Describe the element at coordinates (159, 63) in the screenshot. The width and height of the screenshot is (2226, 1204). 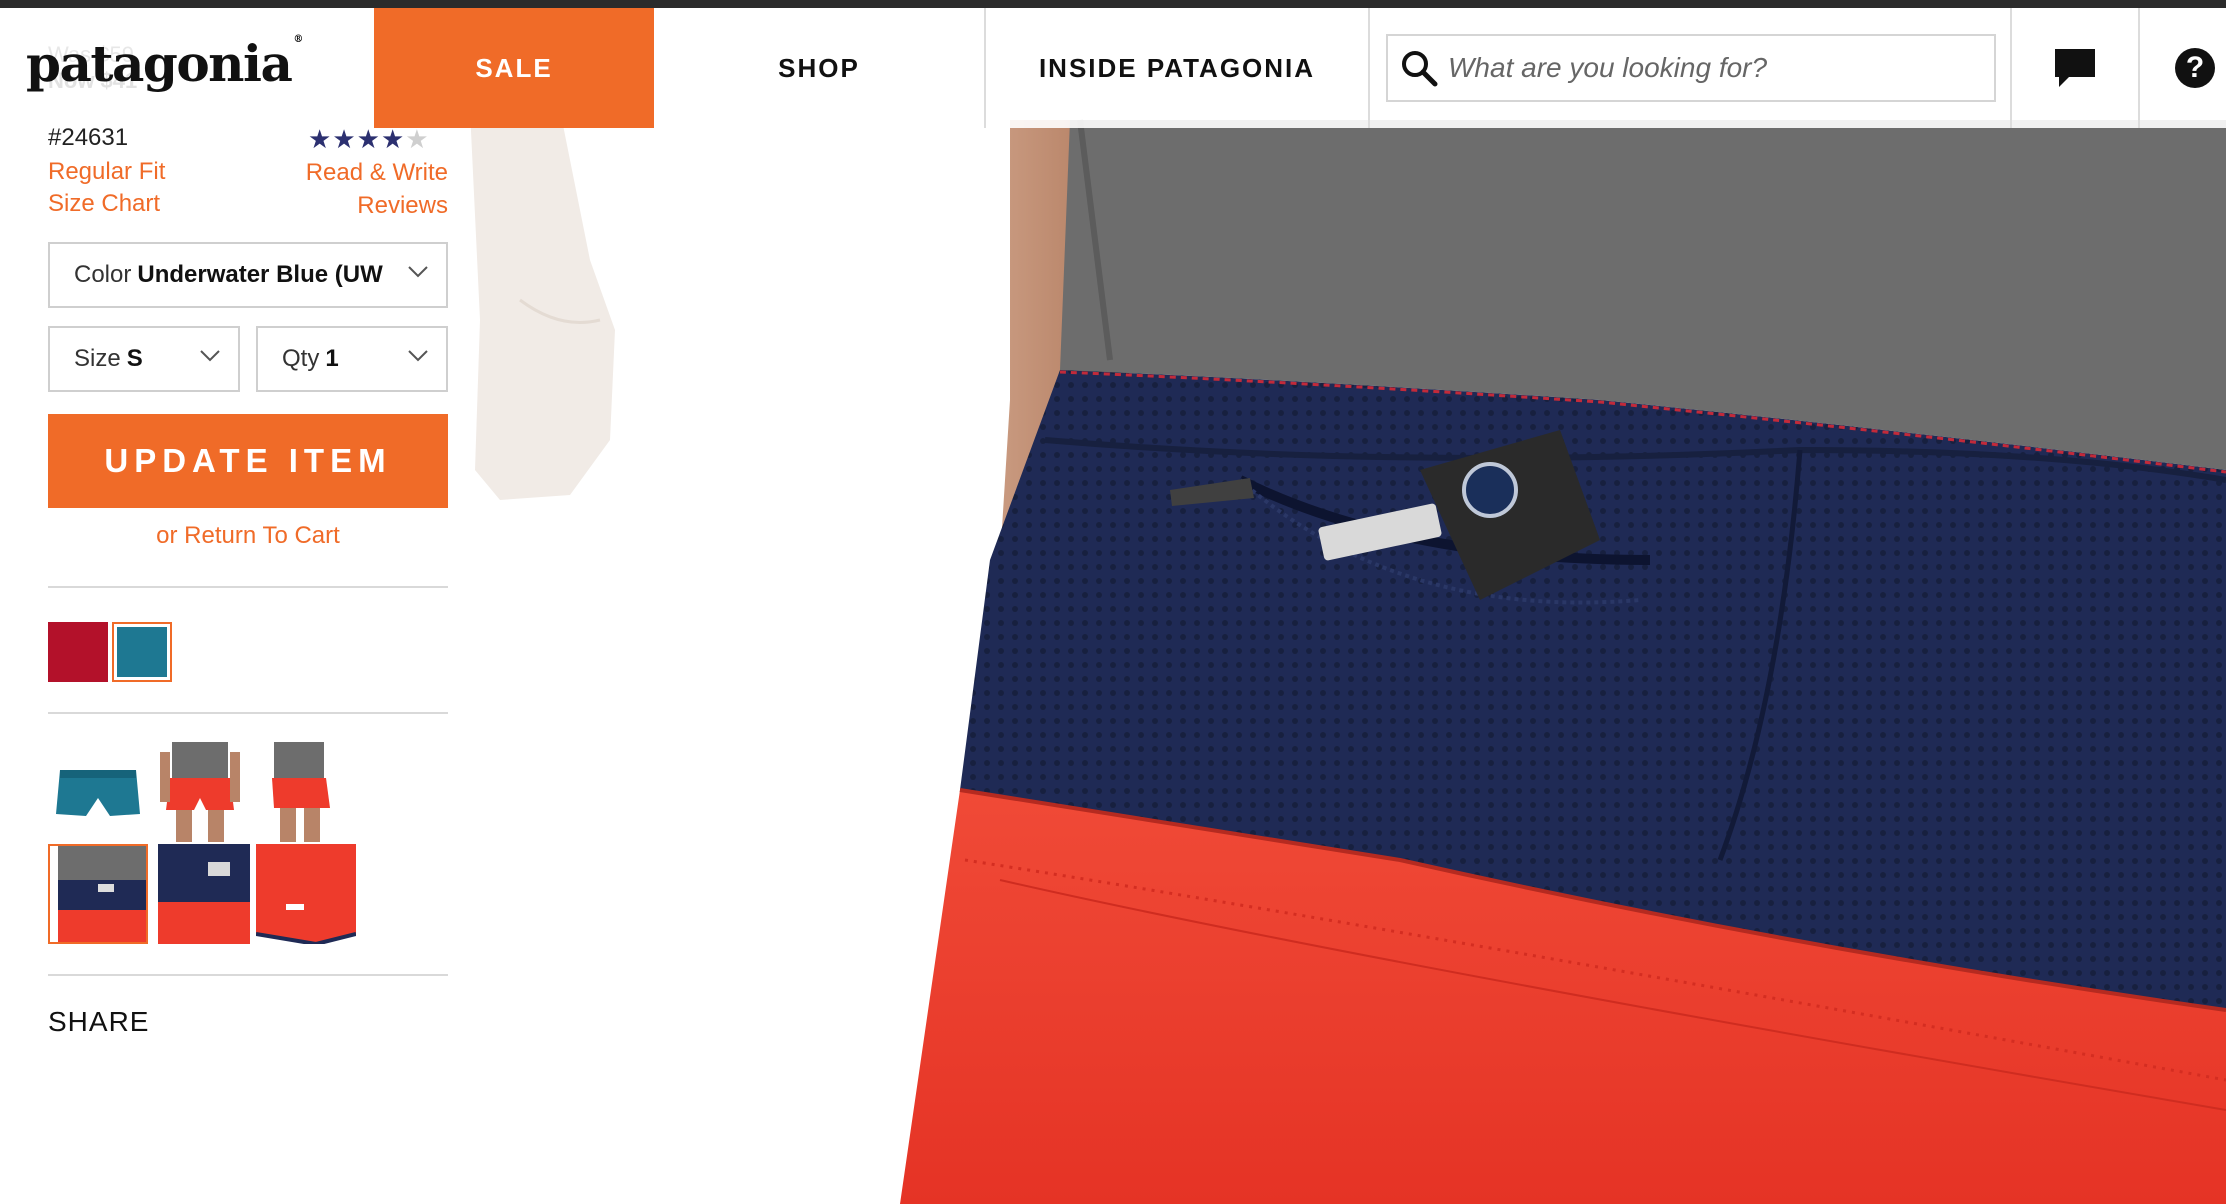
I see `logo-text: patagonia` at that location.